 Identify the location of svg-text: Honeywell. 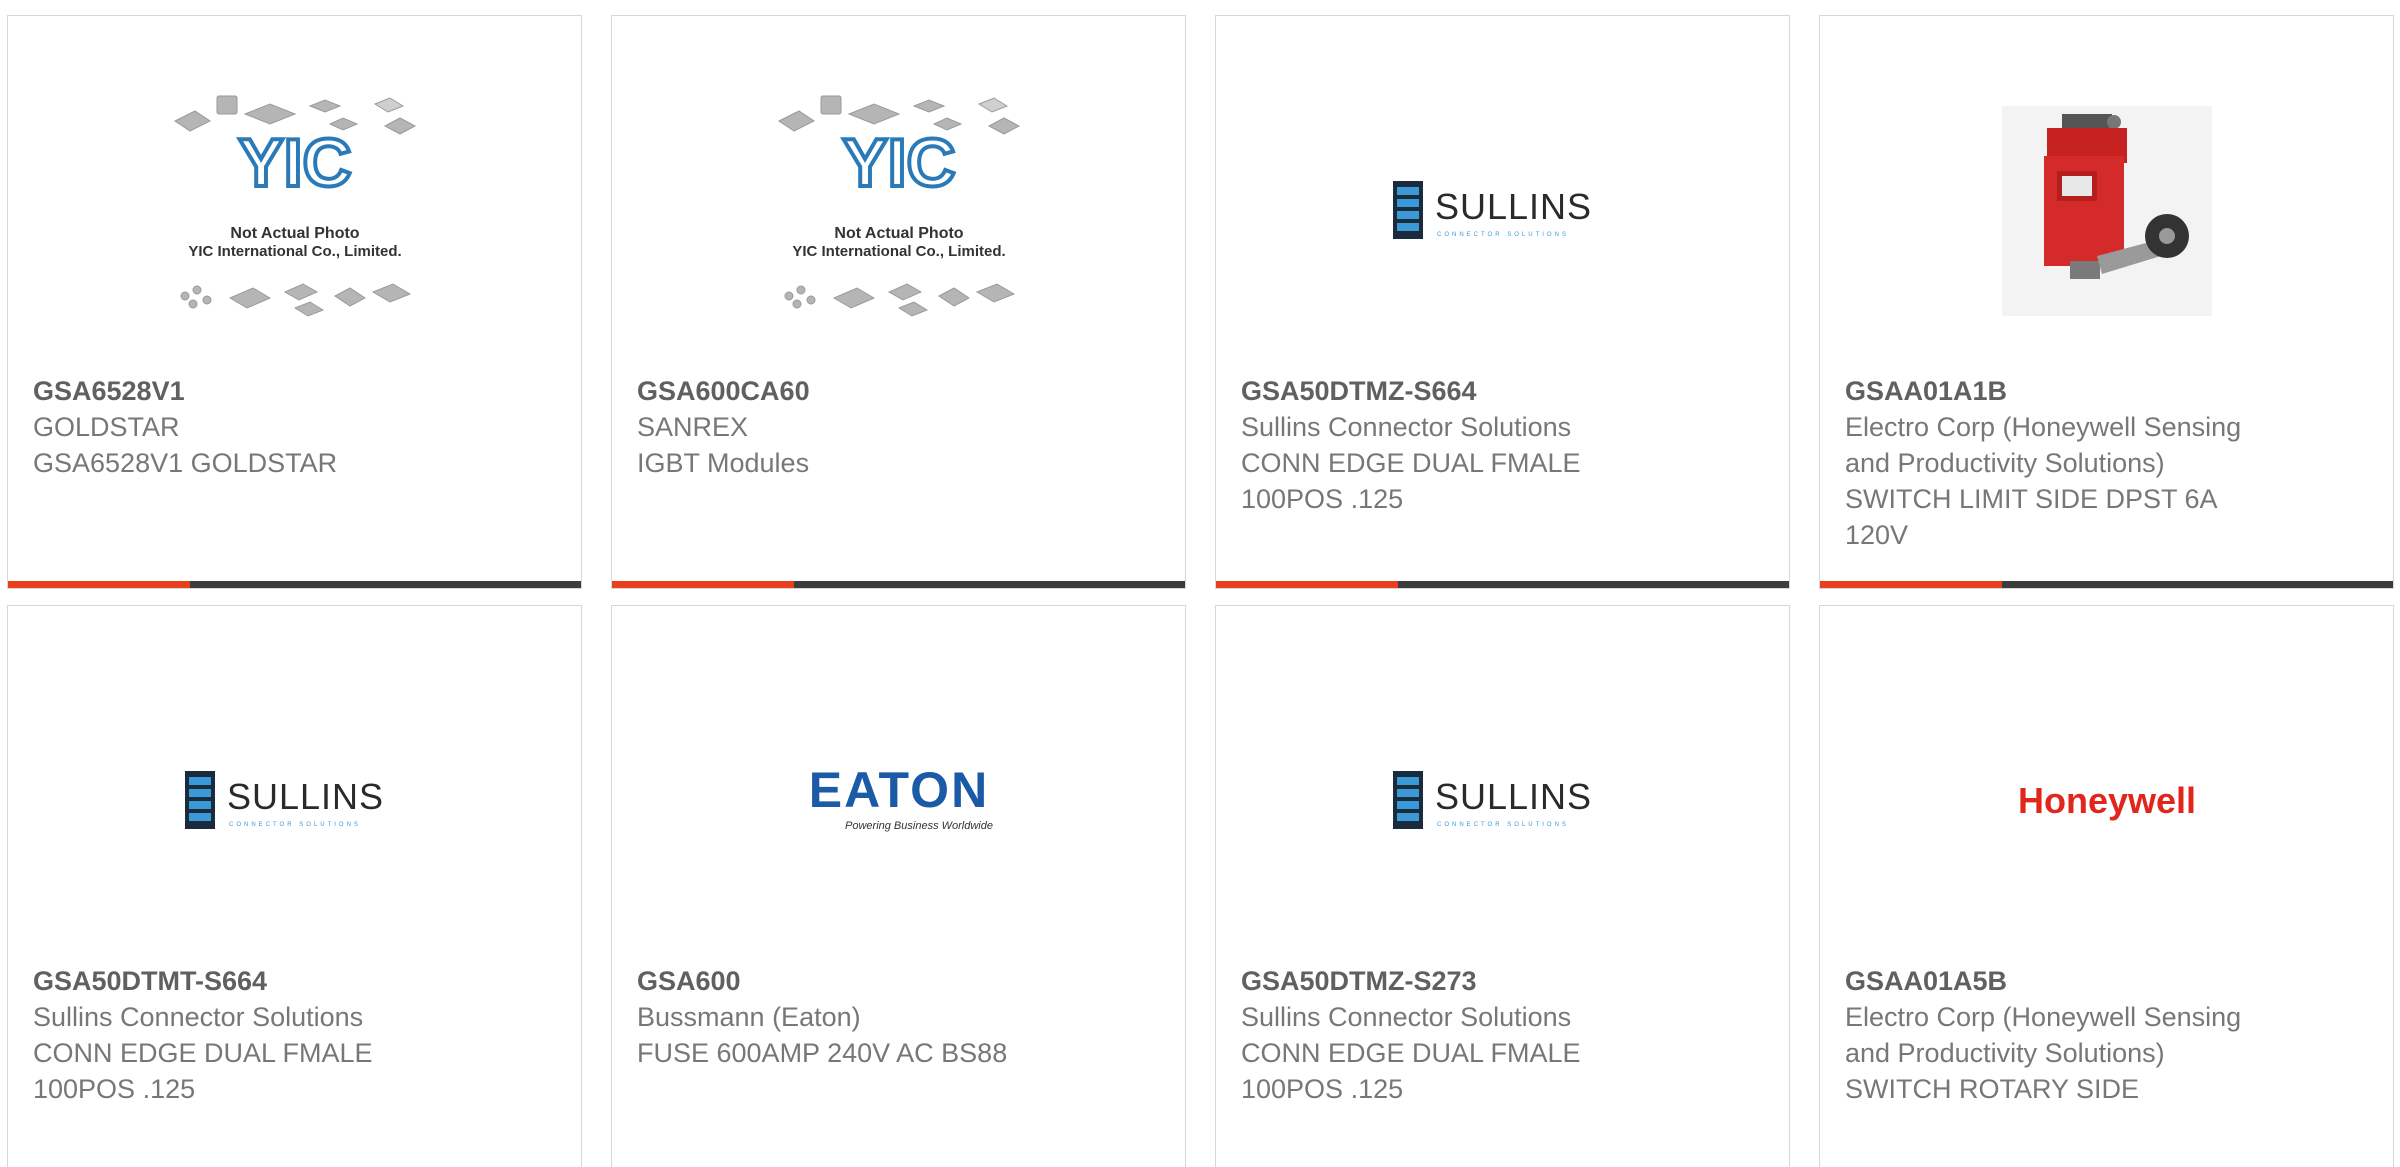
(2106, 800).